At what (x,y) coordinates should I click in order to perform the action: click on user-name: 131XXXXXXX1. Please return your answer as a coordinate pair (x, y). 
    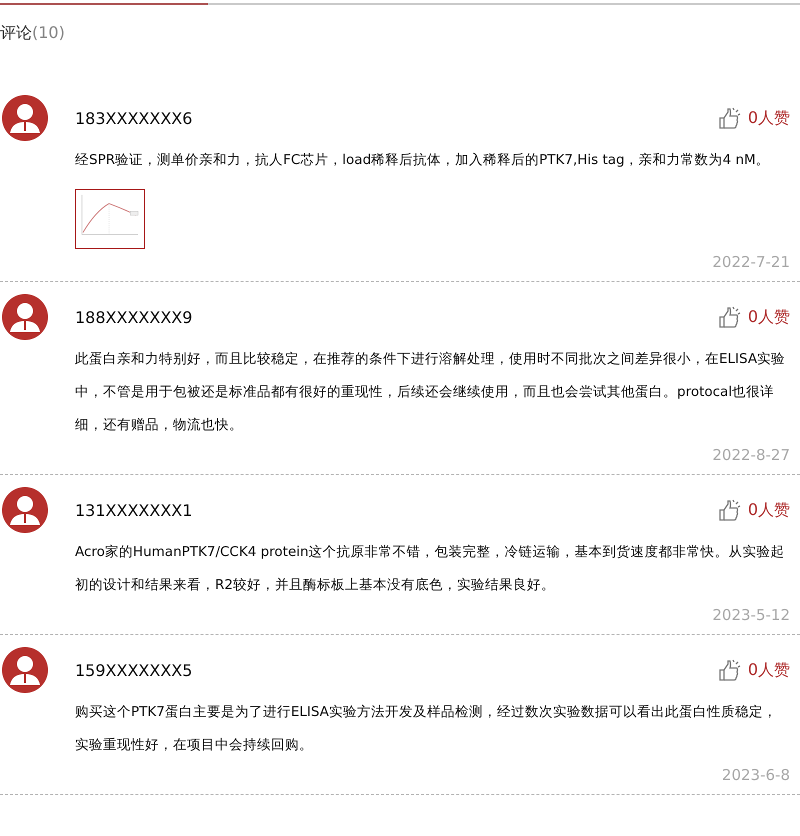
    Looking at the image, I should click on (133, 510).